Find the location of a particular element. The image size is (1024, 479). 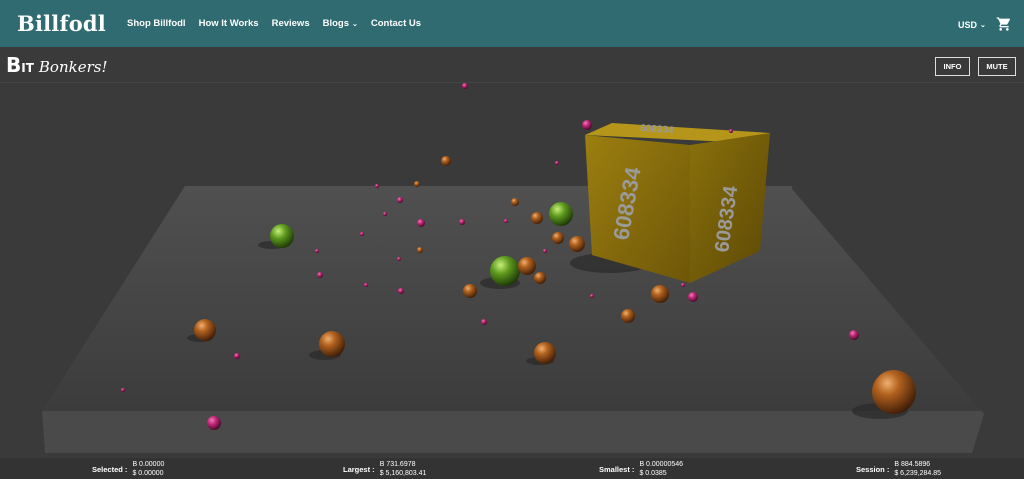

stat-usd: $ 0.00000 is located at coordinates (148, 473).